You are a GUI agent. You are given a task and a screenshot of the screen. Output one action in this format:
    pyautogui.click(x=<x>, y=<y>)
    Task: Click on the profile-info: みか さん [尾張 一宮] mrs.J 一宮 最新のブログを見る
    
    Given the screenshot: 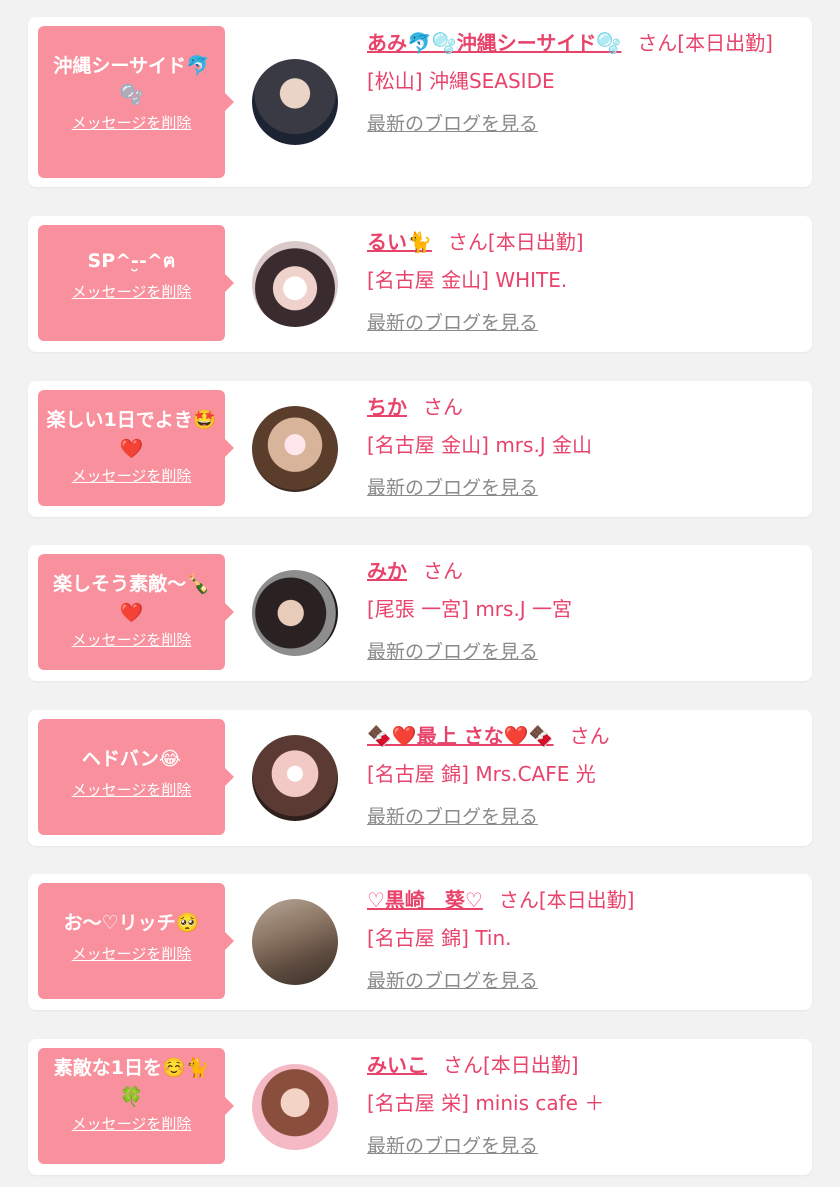 What is the action you would take?
    pyautogui.click(x=580, y=610)
    